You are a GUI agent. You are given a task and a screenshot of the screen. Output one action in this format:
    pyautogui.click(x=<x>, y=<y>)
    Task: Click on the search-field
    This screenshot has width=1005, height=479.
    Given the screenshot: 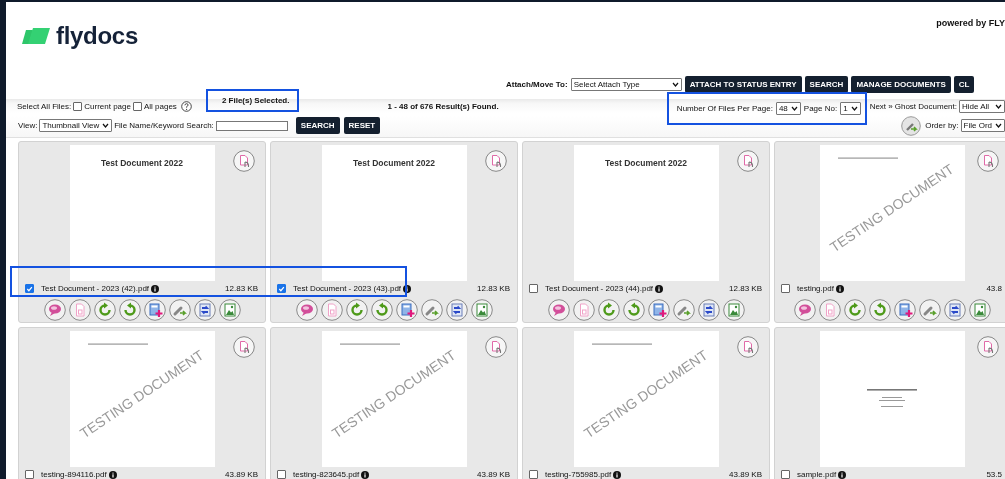 What is the action you would take?
    pyautogui.click(x=251, y=125)
    